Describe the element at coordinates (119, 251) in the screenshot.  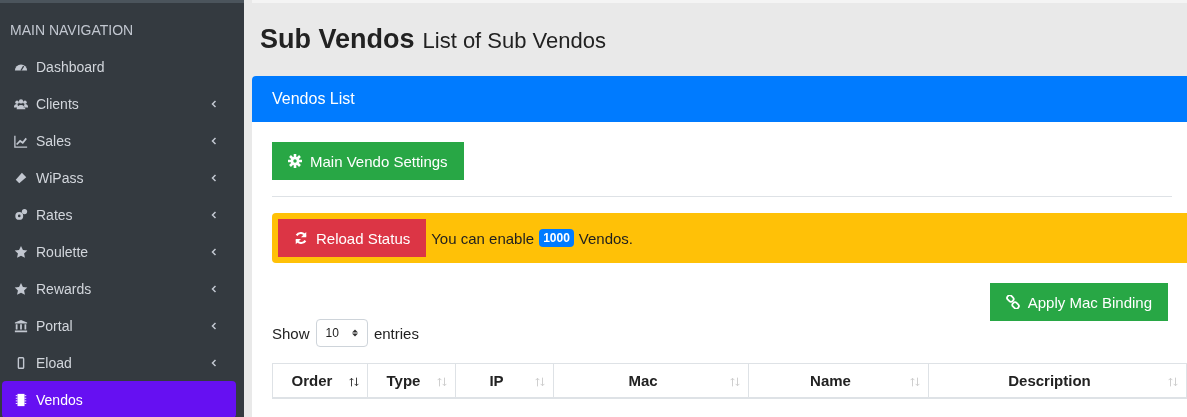
I see `sidebar-item: Roulette` at that location.